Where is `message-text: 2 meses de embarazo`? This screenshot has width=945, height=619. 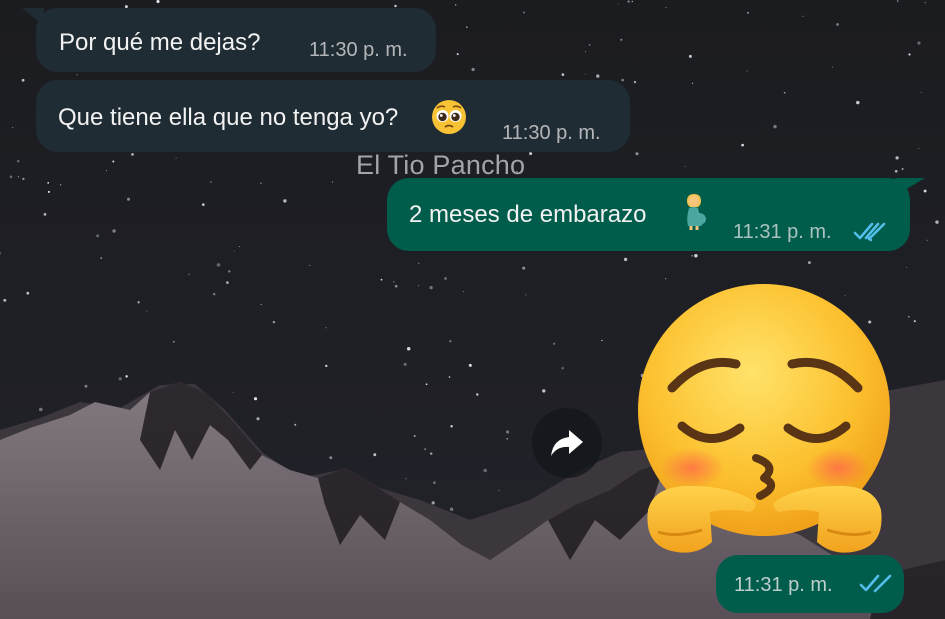 message-text: 2 meses de embarazo is located at coordinates (528, 214).